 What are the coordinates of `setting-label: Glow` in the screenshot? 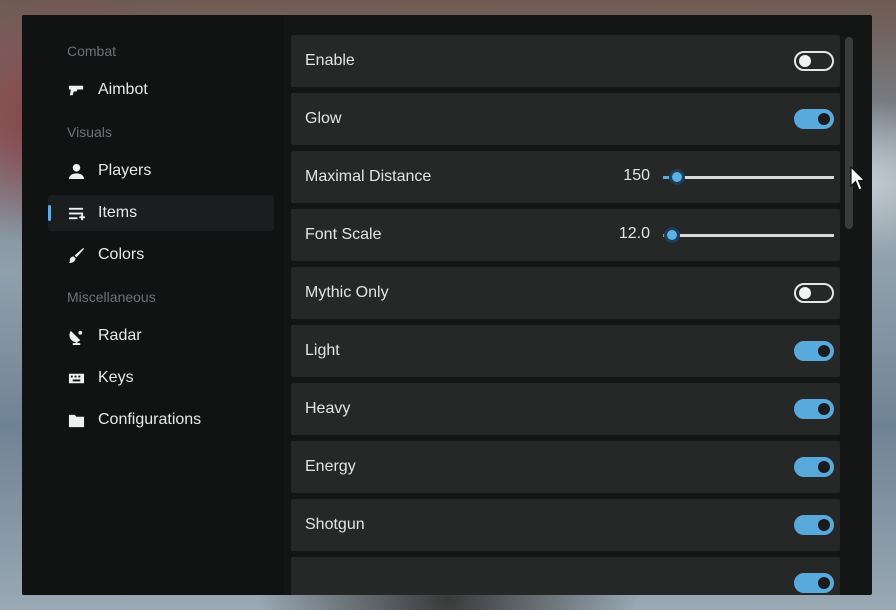 It's located at (323, 118).